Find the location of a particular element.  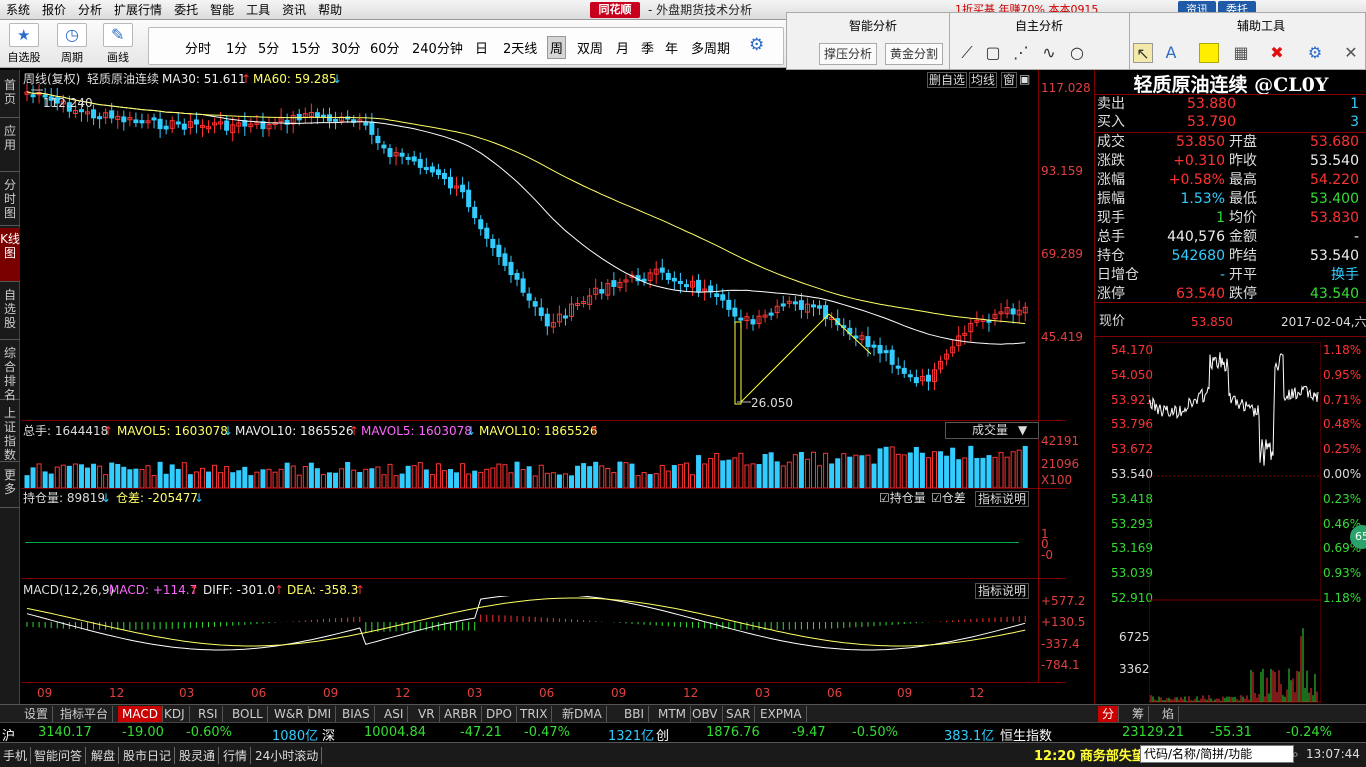

tab-kline: K线图 is located at coordinates (10, 255).